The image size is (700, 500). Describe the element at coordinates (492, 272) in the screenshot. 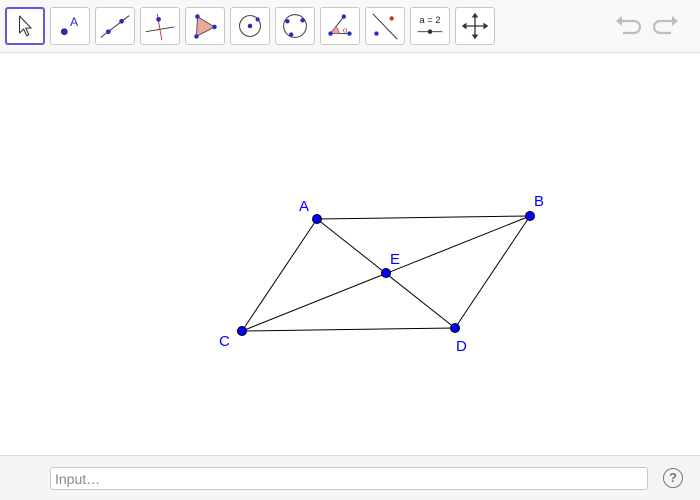

I see `segment-bd` at that location.